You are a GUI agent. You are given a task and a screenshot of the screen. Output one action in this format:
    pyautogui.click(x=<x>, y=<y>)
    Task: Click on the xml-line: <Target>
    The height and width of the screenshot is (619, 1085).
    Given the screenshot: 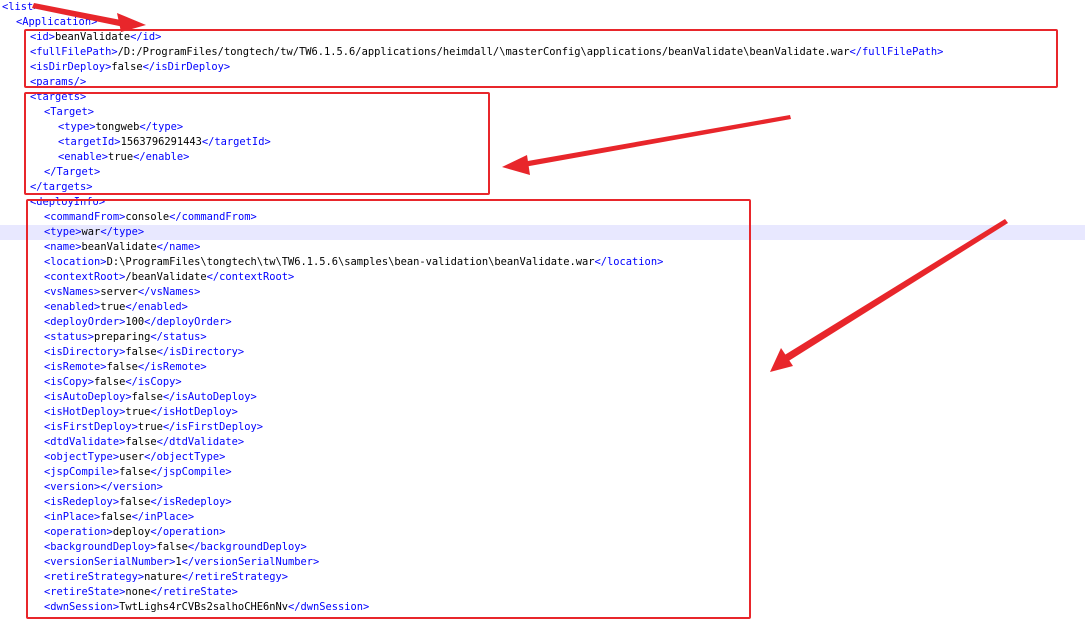 What is the action you would take?
    pyautogui.click(x=542, y=112)
    